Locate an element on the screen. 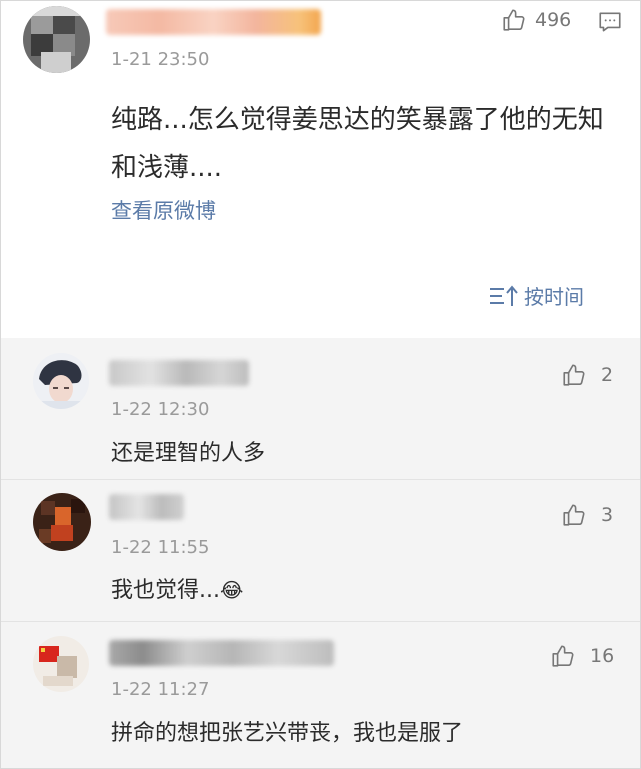  like-button: 3 is located at coordinates (587, 515).